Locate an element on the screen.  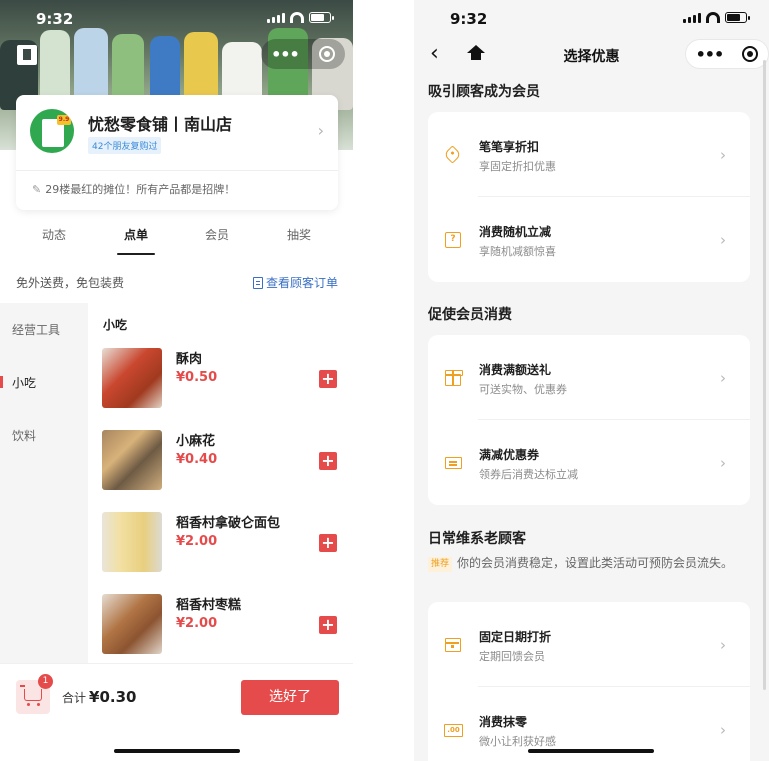
recommend-text: 你的会员消费稳定，设置此类活动可预防会员流失。 is located at coordinates (595, 563).